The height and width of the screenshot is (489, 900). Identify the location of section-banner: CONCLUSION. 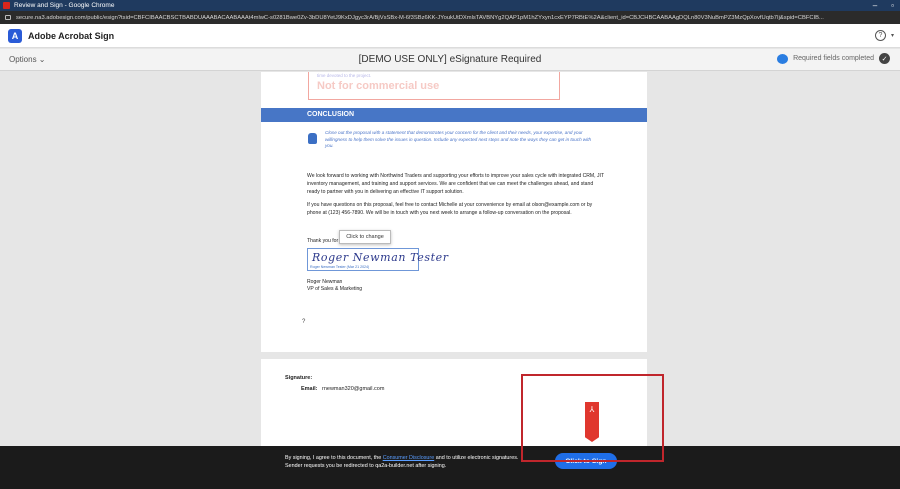
(454, 115).